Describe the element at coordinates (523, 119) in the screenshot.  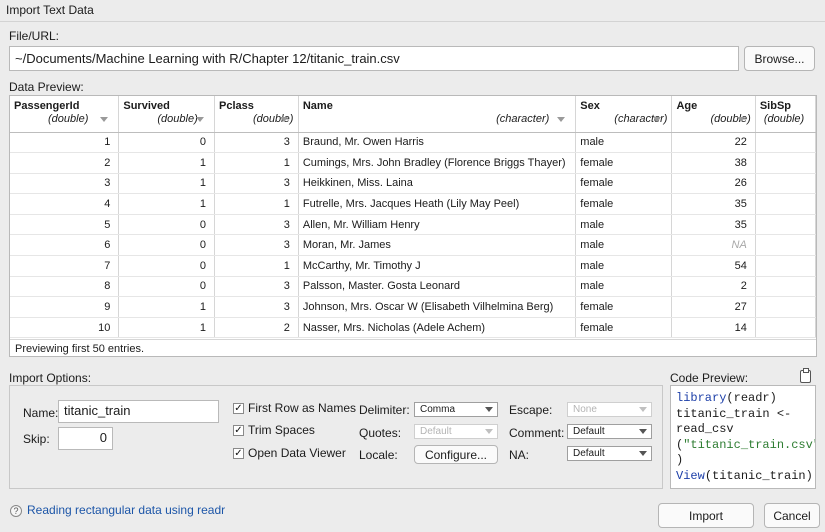
I see `column-type: (character)` at that location.